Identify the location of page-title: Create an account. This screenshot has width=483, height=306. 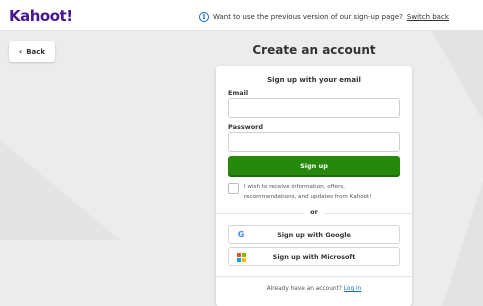
(314, 50).